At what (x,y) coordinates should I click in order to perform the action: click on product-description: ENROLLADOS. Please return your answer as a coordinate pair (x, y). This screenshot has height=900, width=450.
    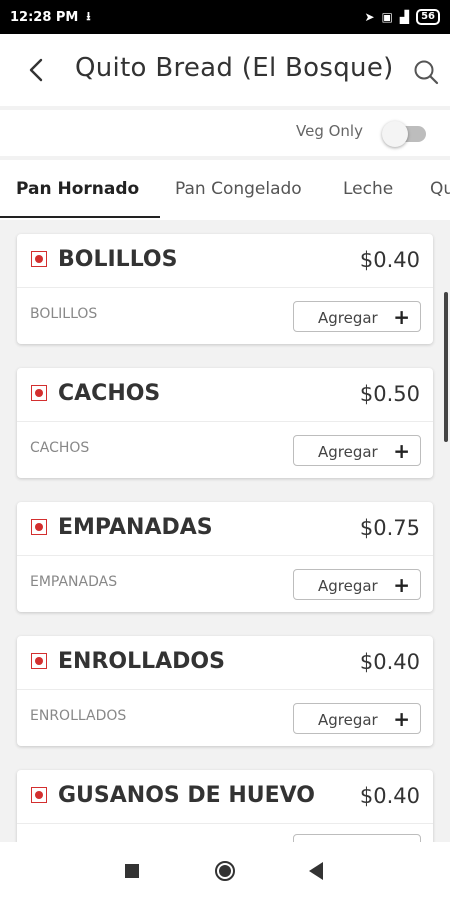
    Looking at the image, I should click on (78, 716).